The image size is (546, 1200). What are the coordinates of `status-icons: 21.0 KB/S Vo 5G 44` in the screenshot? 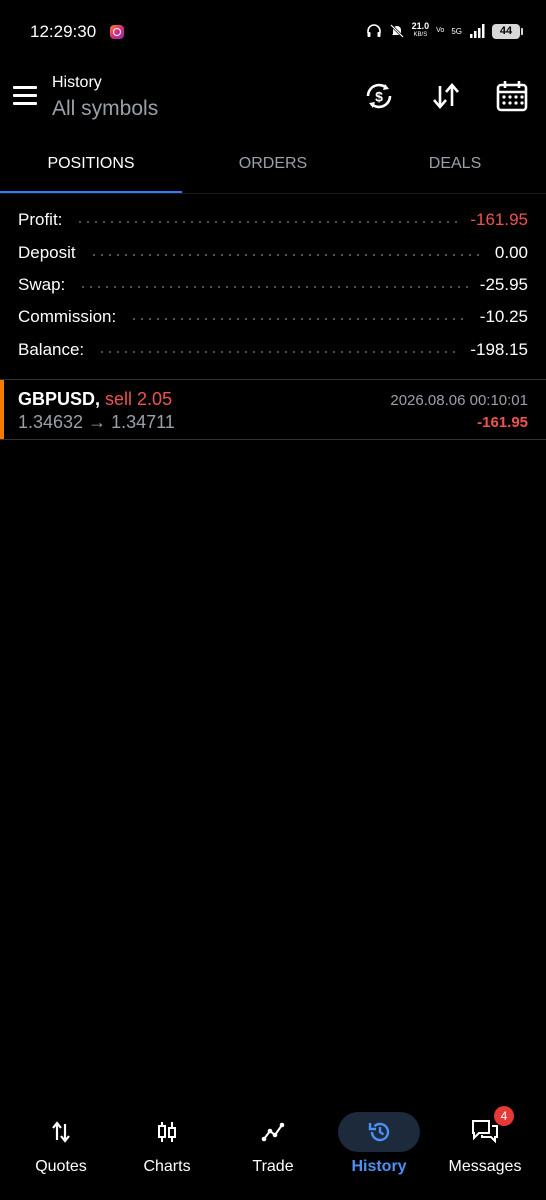 It's located at (444, 30).